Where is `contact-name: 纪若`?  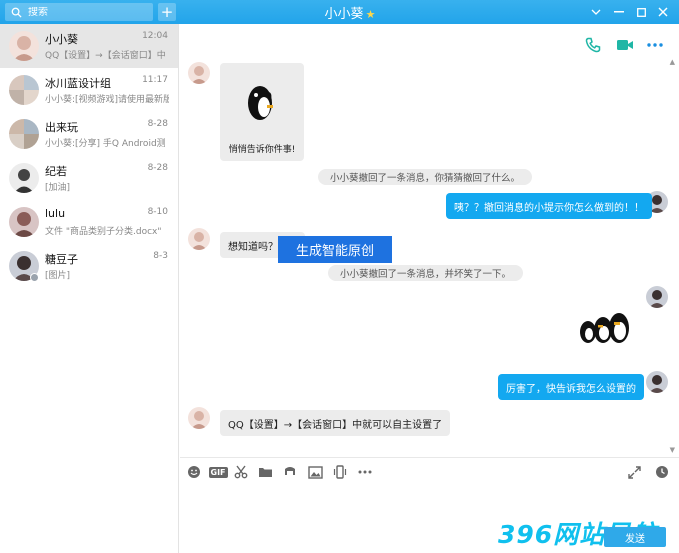
contact-name: 纪若 is located at coordinates (56, 171).